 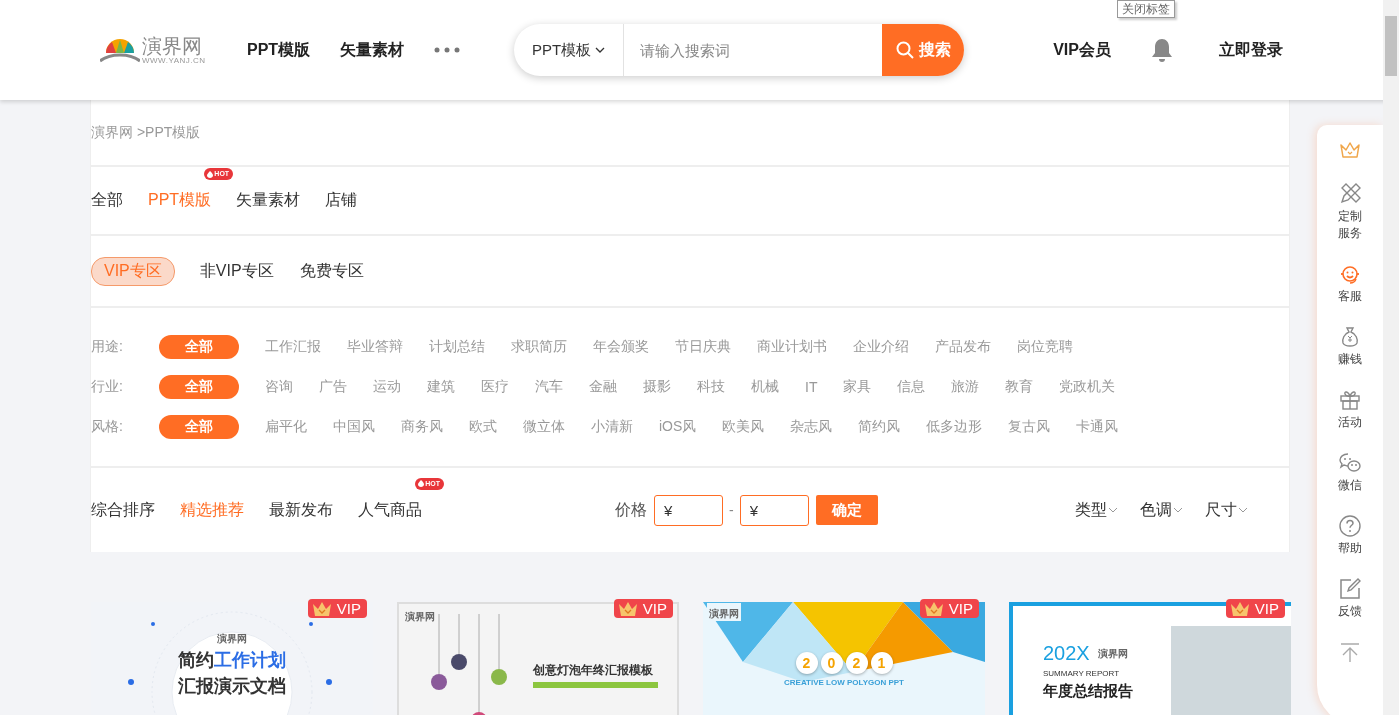 What do you see at coordinates (1226, 510) in the screenshot?
I see `filter-dropdown: 尺寸` at bounding box center [1226, 510].